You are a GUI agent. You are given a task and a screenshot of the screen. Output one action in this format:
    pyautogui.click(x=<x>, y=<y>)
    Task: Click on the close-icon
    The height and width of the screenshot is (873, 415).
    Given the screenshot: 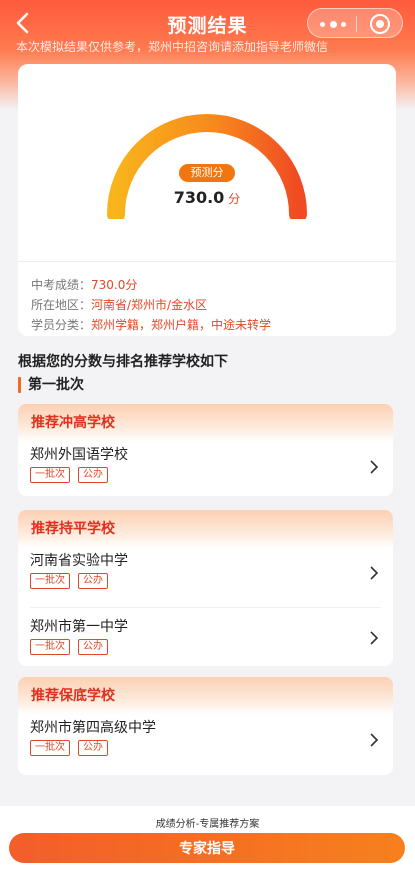 What is the action you would take?
    pyautogui.click(x=380, y=24)
    